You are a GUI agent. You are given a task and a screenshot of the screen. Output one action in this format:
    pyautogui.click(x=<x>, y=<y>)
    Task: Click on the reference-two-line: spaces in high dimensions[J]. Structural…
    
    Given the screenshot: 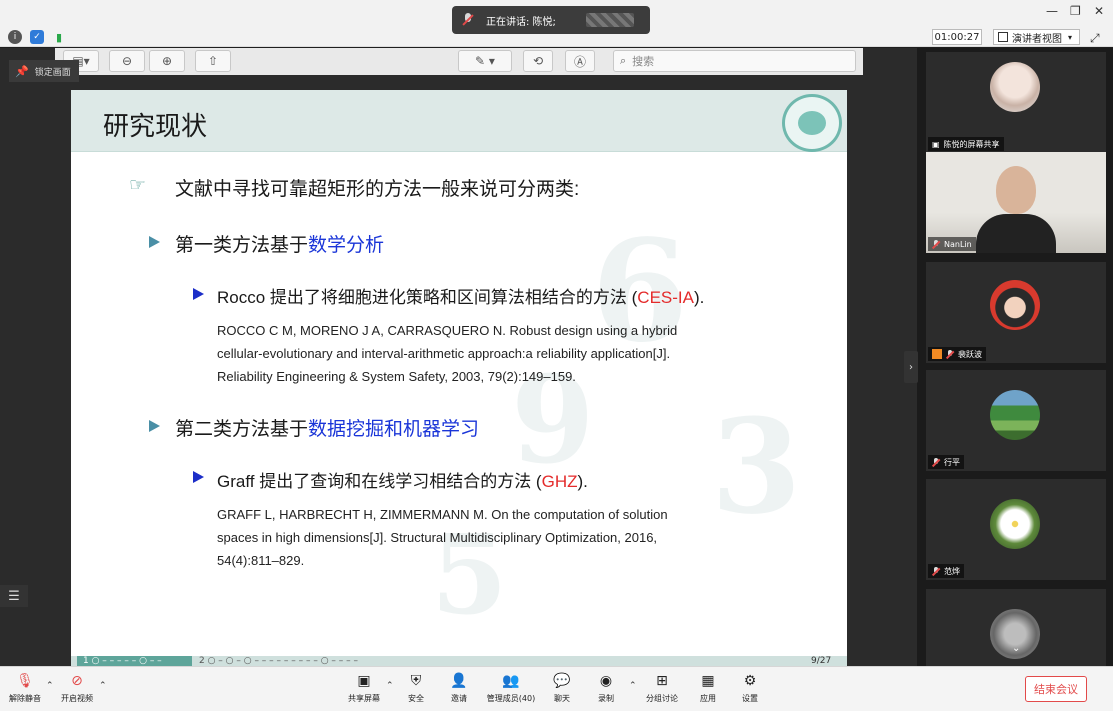 What is the action you would take?
    pyautogui.click(x=437, y=537)
    